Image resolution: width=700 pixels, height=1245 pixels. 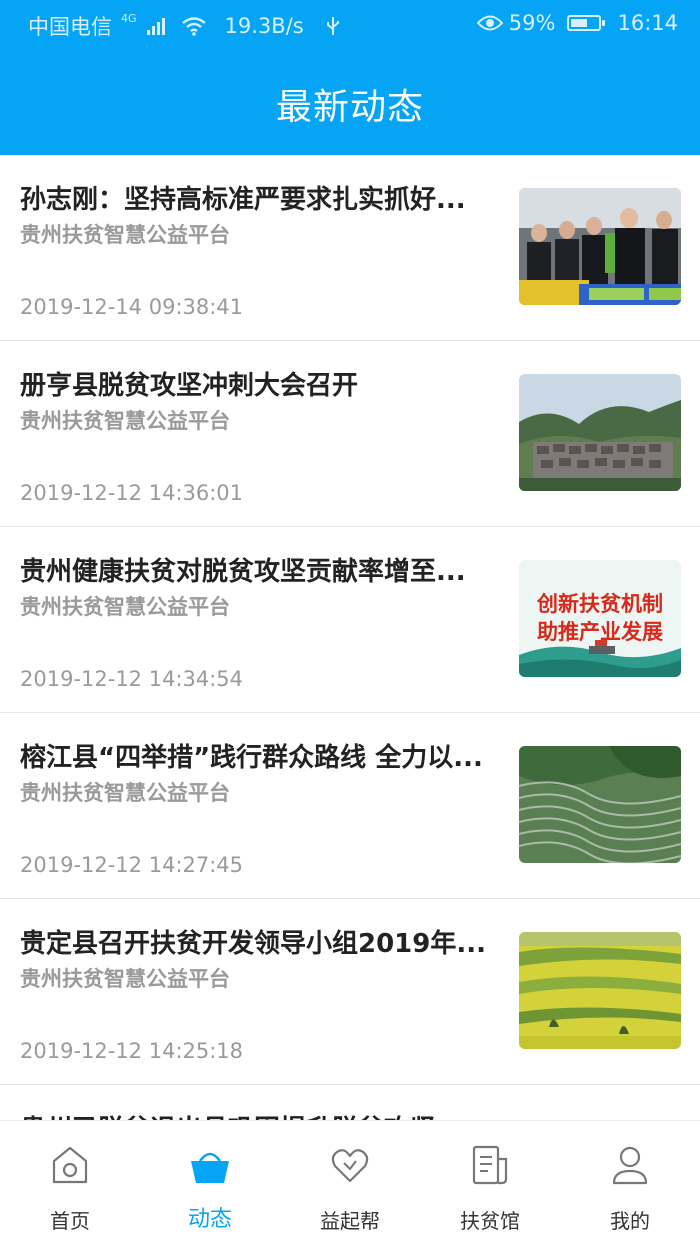 I want to click on news-time: 2019-12-12 14:34:54, so click(x=132, y=679).